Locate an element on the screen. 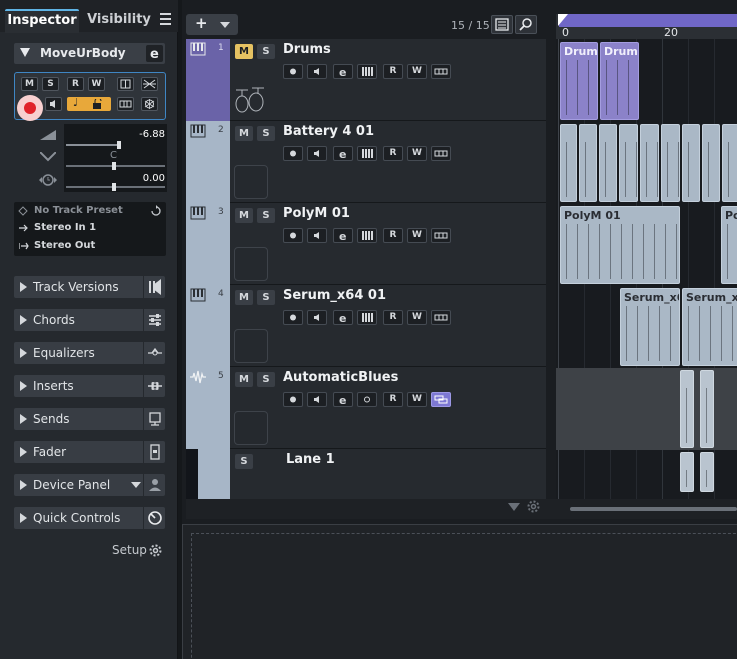  section-equalizers: Equalizers is located at coordinates (89, 353).